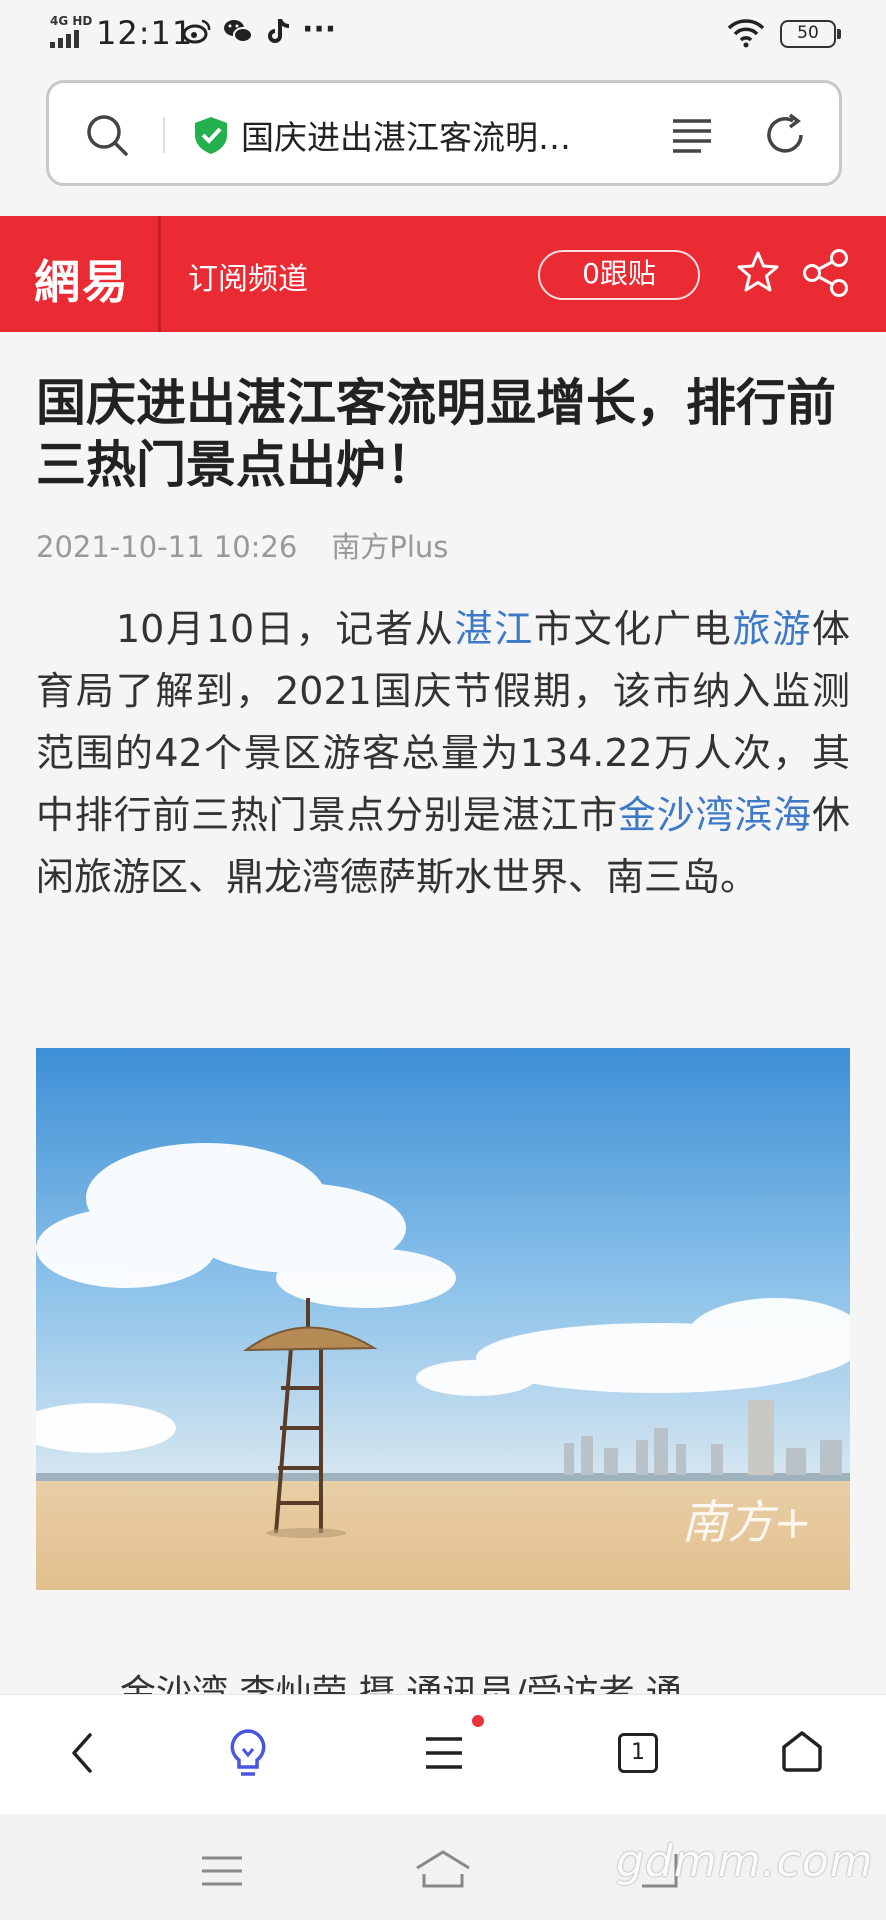 The height and width of the screenshot is (1920, 886). What do you see at coordinates (222, 1871) in the screenshot?
I see `recents-icon` at bounding box center [222, 1871].